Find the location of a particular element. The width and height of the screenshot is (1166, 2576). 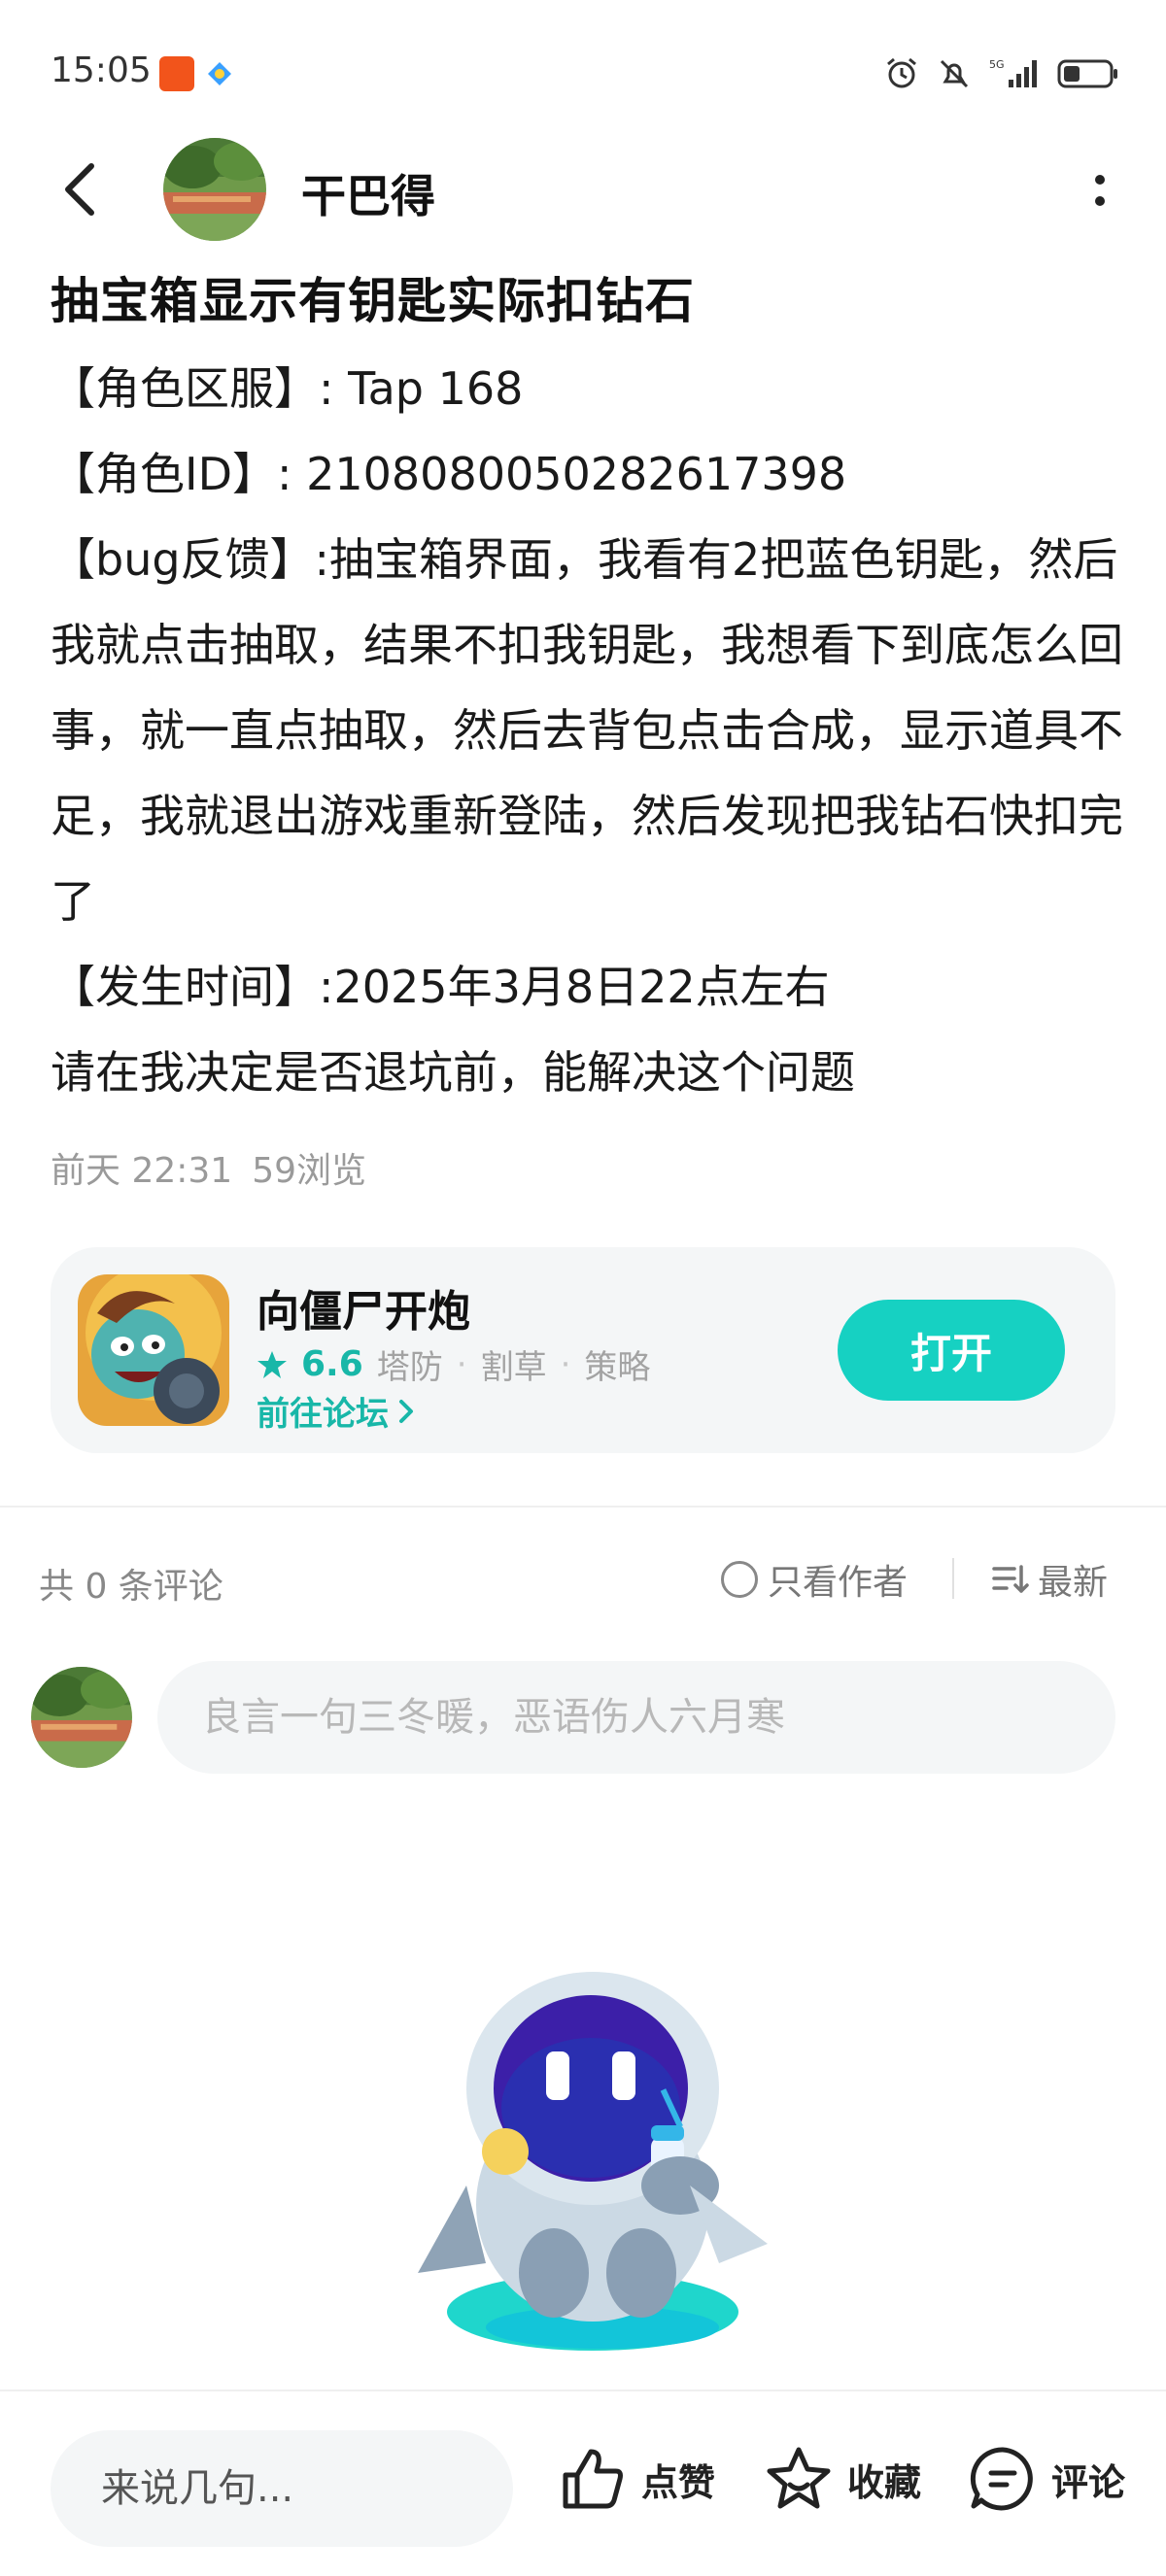

comment-input is located at coordinates (636, 1717).